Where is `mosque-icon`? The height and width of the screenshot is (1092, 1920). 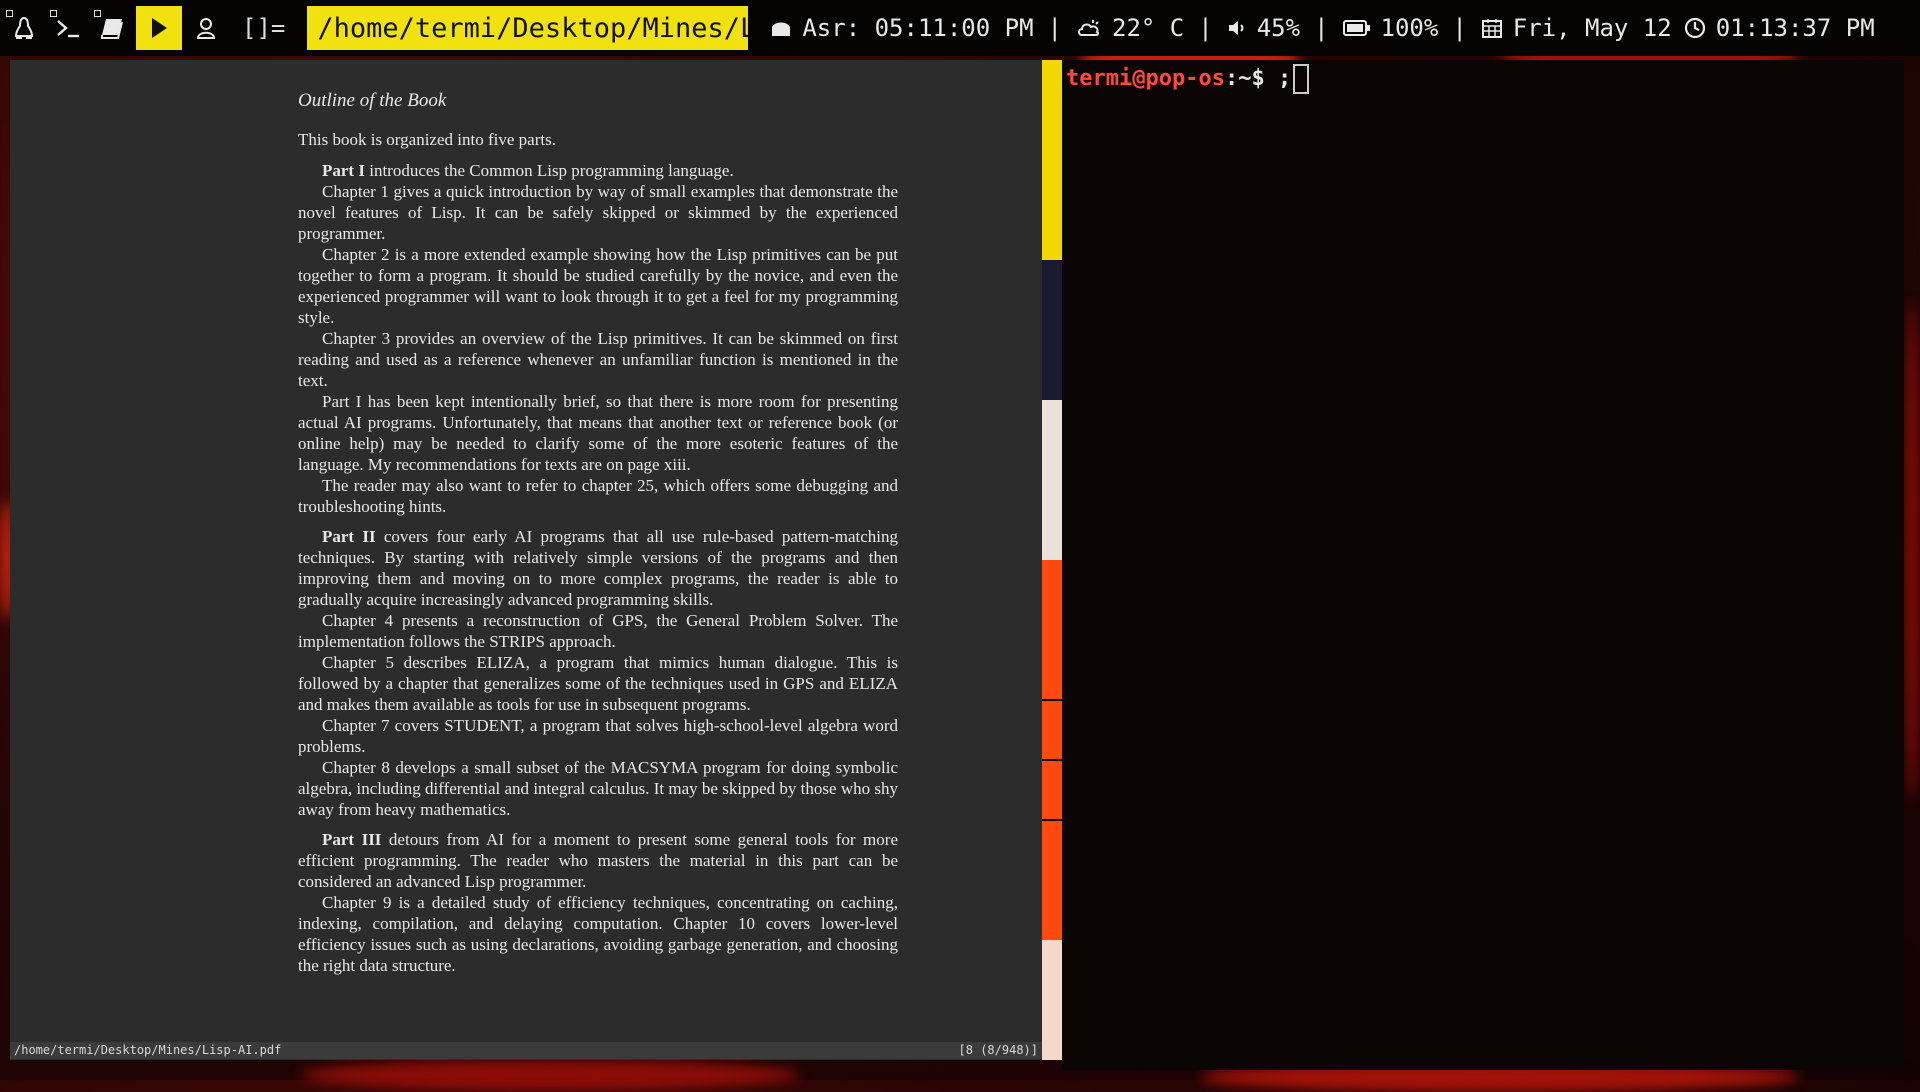
mosque-icon is located at coordinates (781, 29).